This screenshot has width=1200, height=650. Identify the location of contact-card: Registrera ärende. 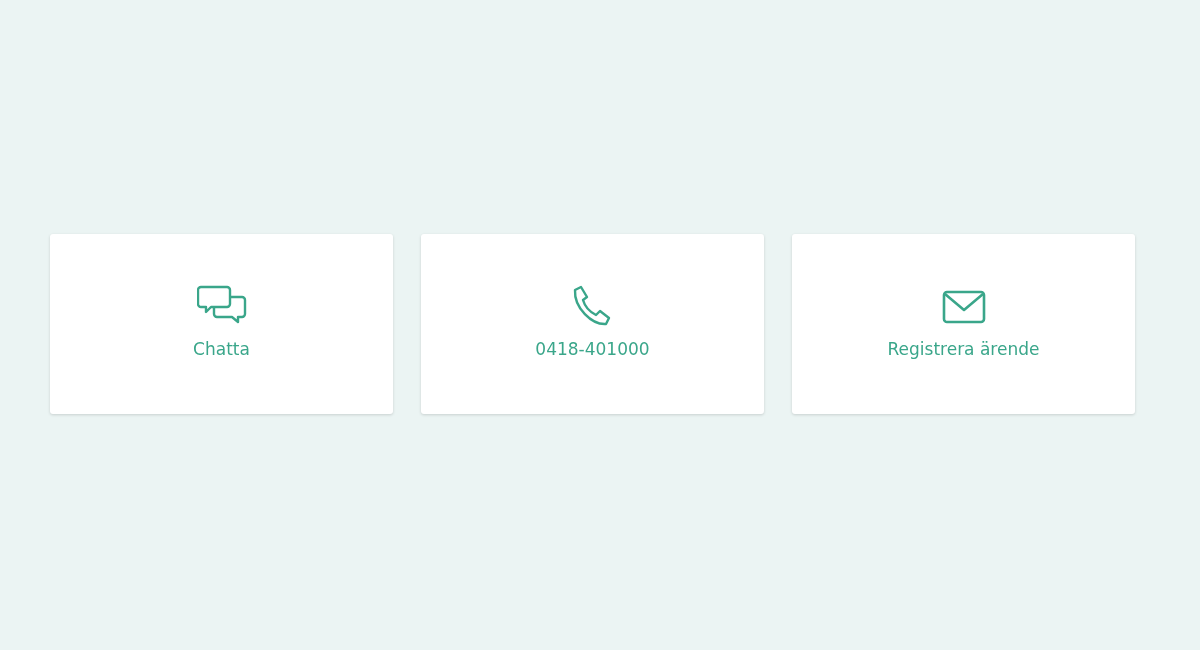
(963, 323).